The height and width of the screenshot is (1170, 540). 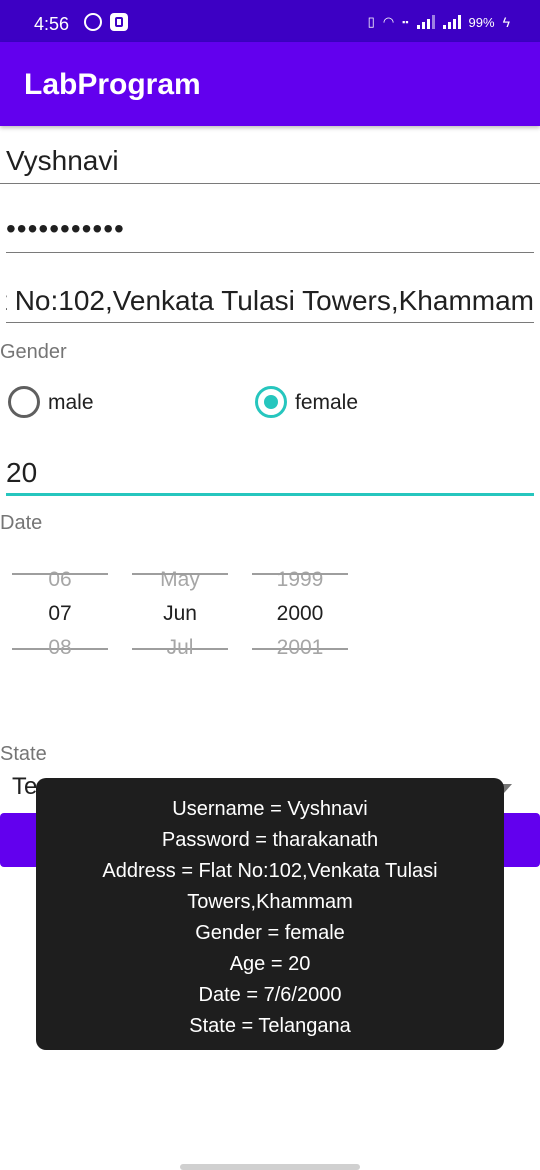 I want to click on day-selected: 07, so click(x=60, y=614).